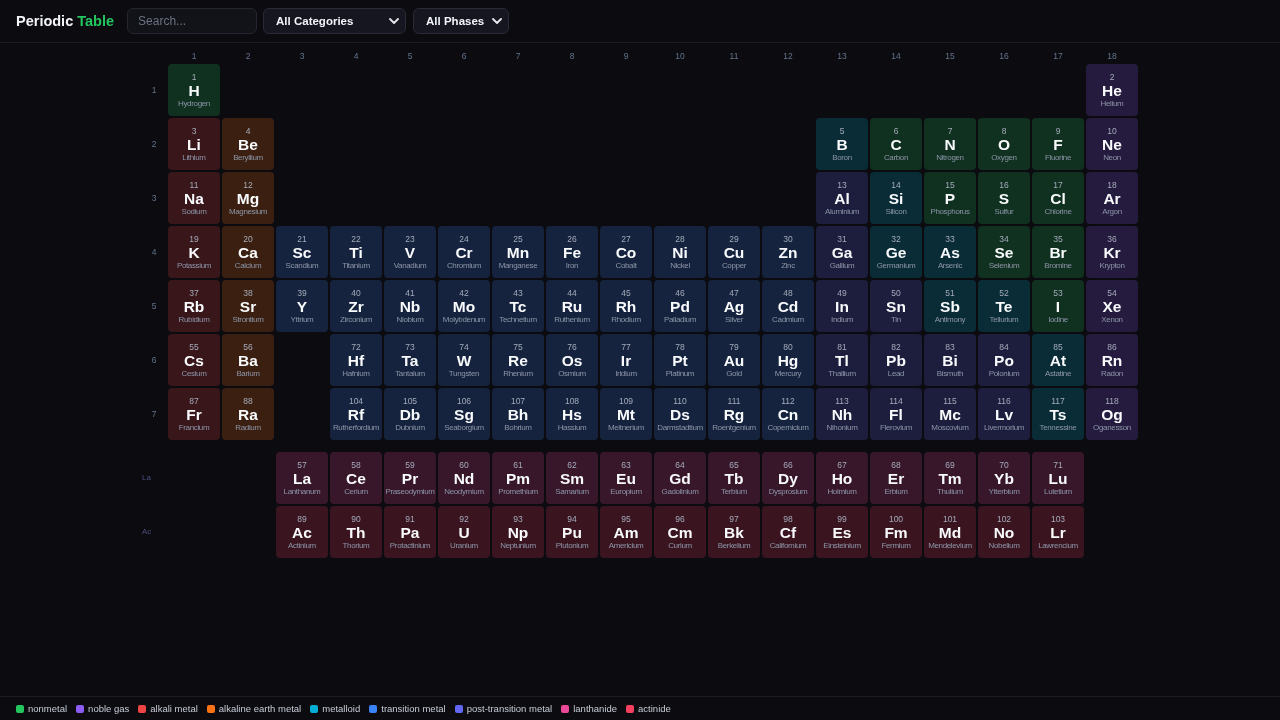 This screenshot has height=720, width=1280. What do you see at coordinates (1004, 198) in the screenshot?
I see `element-tile: 16 S Sulfur` at bounding box center [1004, 198].